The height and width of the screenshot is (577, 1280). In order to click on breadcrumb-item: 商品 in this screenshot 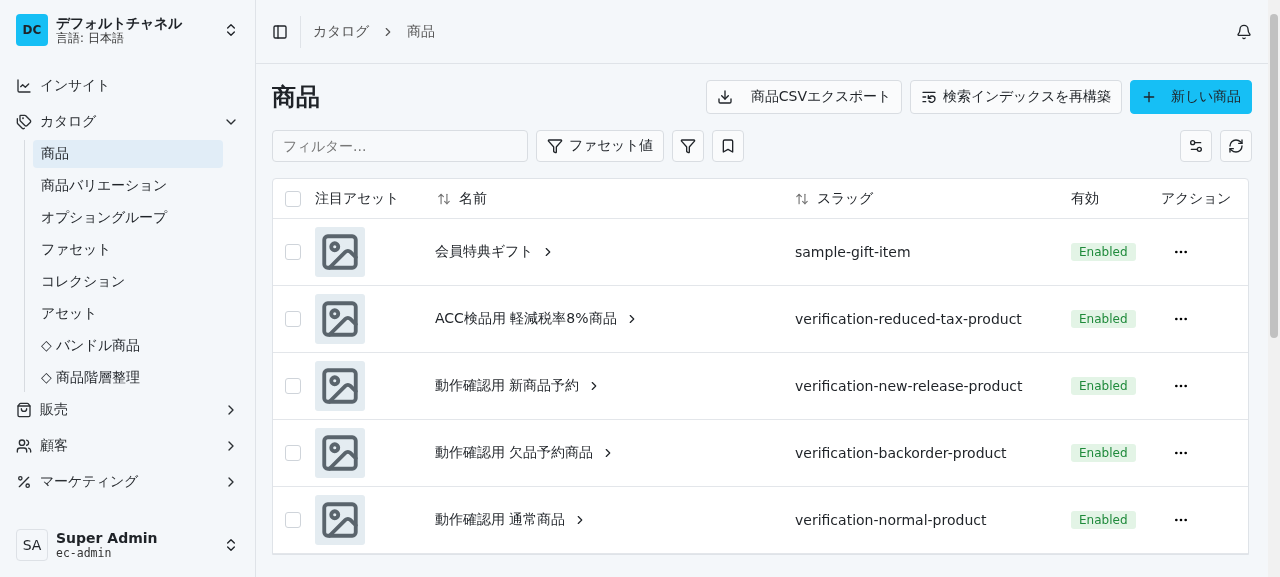, I will do `click(421, 31)`.